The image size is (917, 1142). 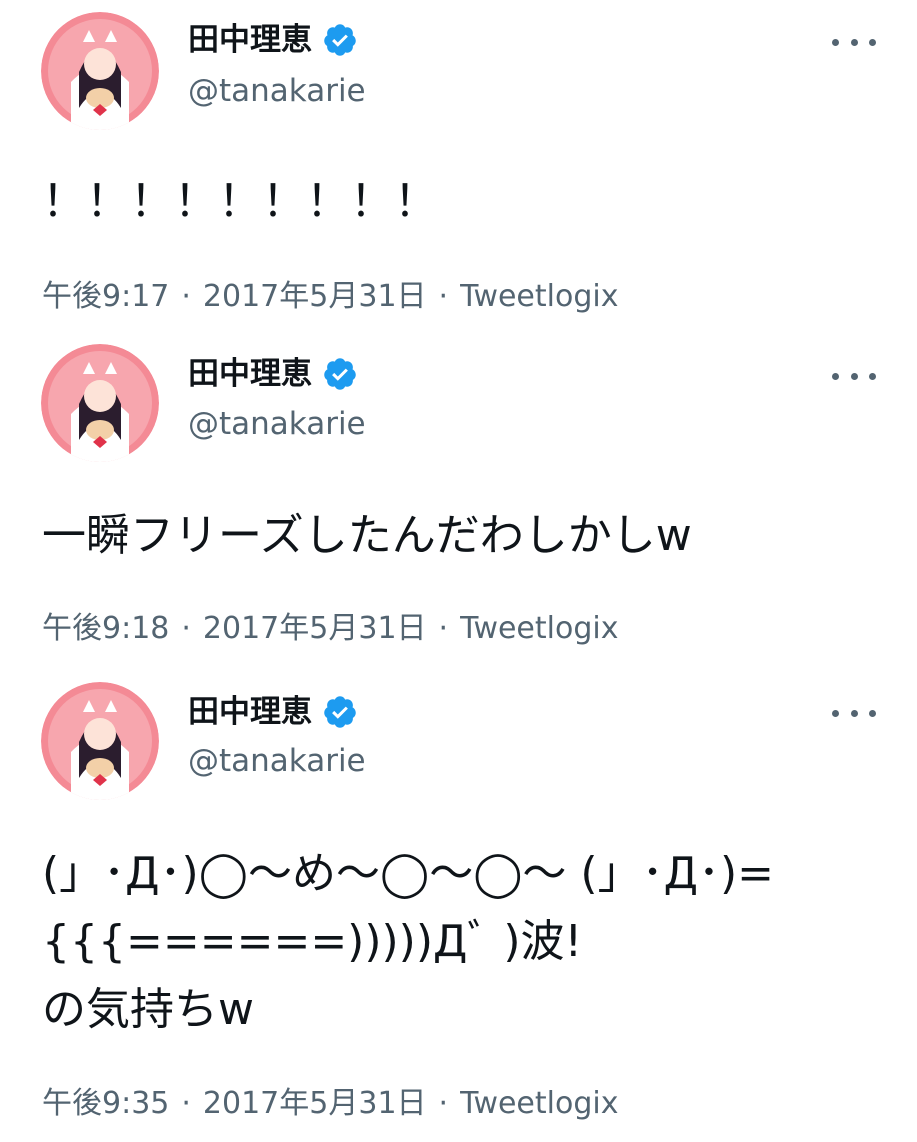 I want to click on tweet-text: 一瞬フリーズしたんだわしかしw, so click(x=367, y=535).